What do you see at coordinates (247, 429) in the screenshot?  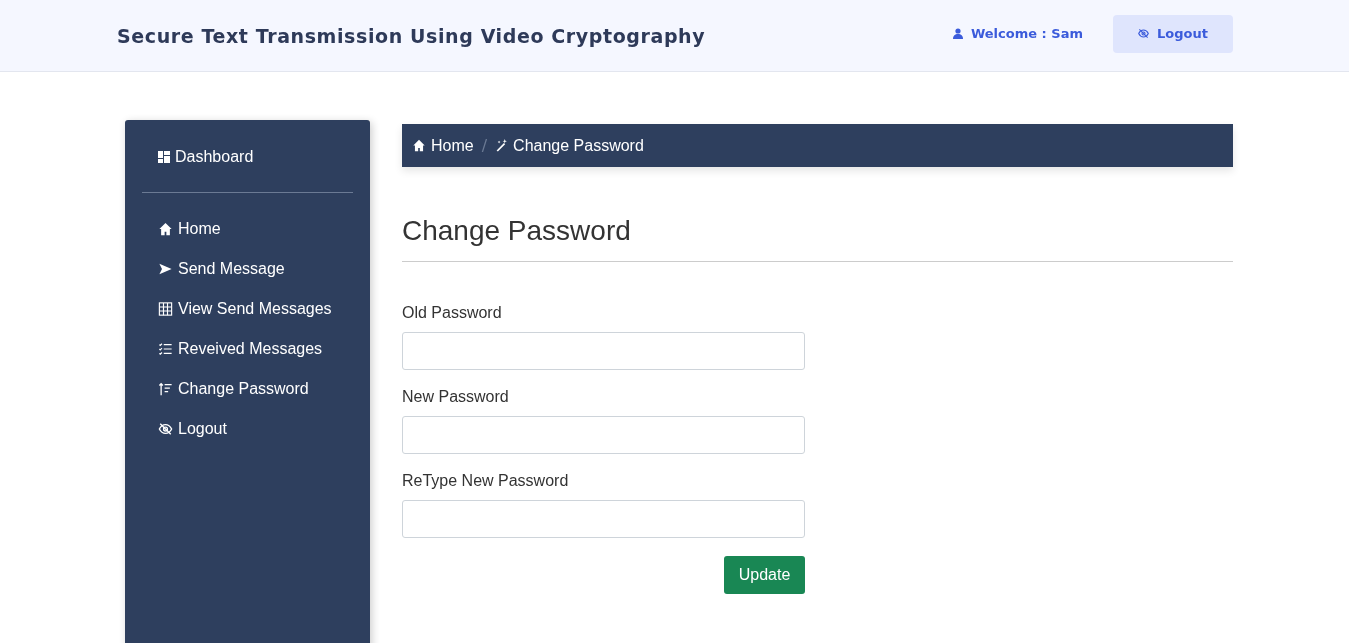 I see `sidebar-item: Logout` at bounding box center [247, 429].